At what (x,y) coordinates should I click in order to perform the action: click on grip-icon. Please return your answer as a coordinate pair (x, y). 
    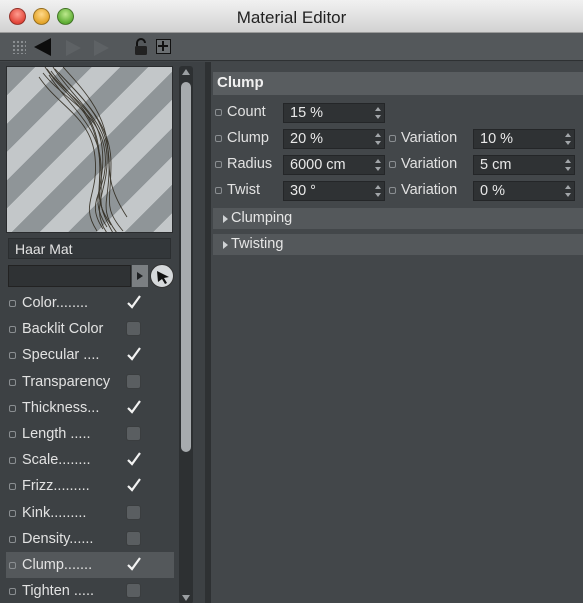
    Looking at the image, I should click on (19, 47).